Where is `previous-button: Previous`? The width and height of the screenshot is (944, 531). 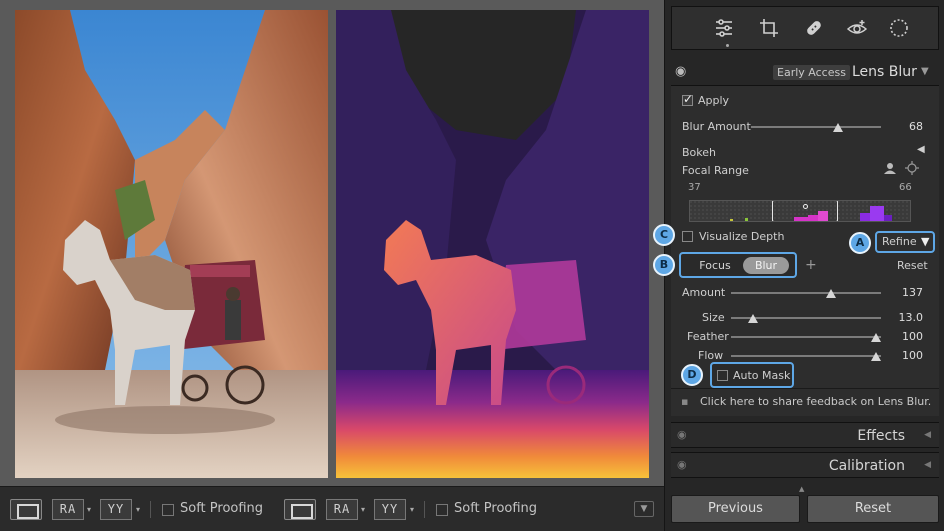
previous-button: Previous is located at coordinates (735, 509).